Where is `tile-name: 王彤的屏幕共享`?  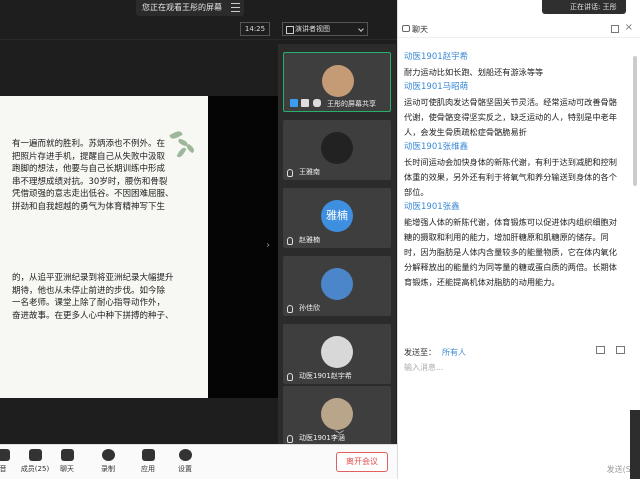
tile-name: 王彤的屏幕共享 is located at coordinates (351, 104).